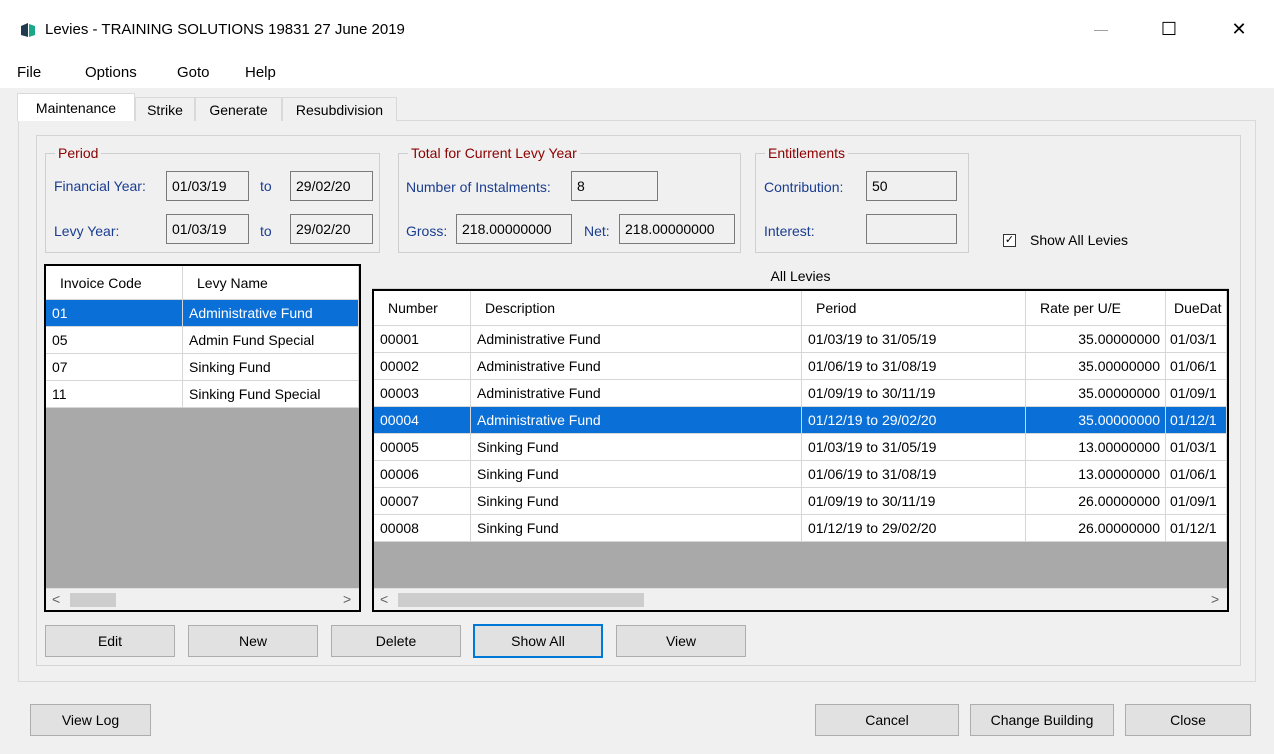 The width and height of the screenshot is (1274, 754). Describe the element at coordinates (271, 340) in the screenshot. I see `levy-name-cell: Admin Fund Special` at that location.